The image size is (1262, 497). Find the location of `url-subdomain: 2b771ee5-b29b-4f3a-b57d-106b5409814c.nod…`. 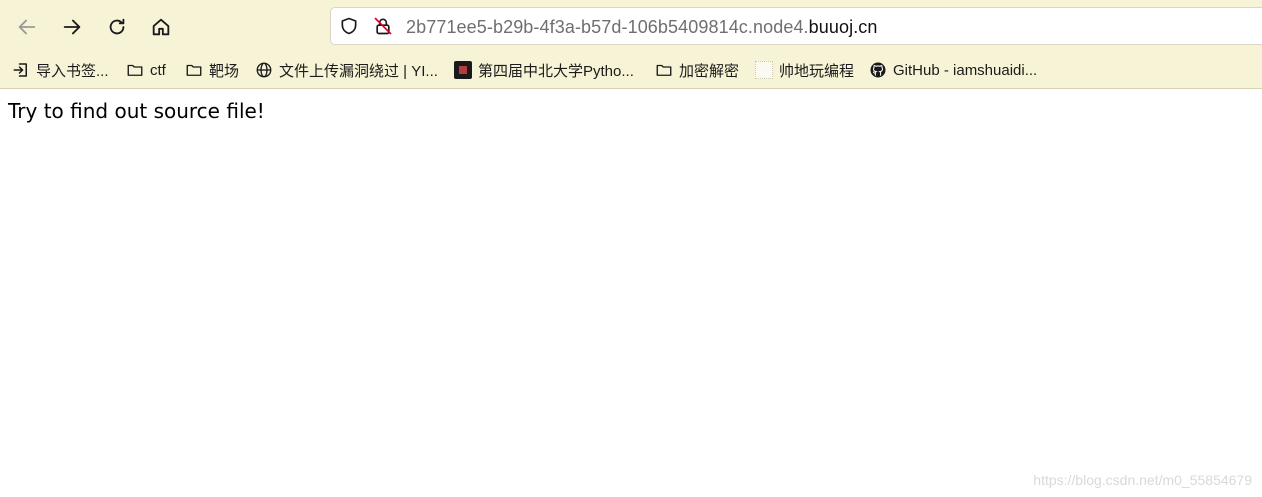

url-subdomain: 2b771ee5-b29b-4f3a-b57d-106b5409814c.nod… is located at coordinates (607, 27).